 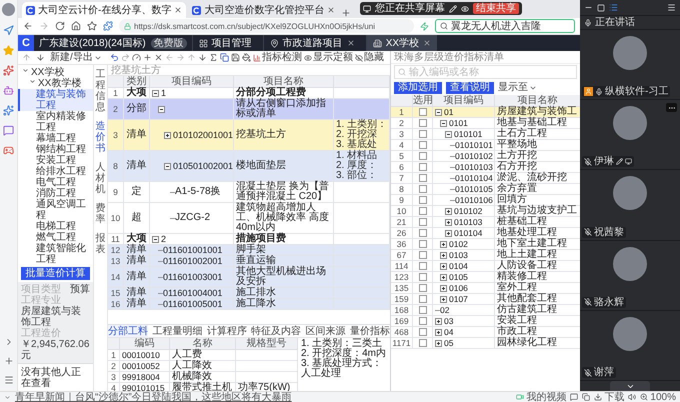 I want to click on detail-tab: 计算程序, so click(x=226, y=331).